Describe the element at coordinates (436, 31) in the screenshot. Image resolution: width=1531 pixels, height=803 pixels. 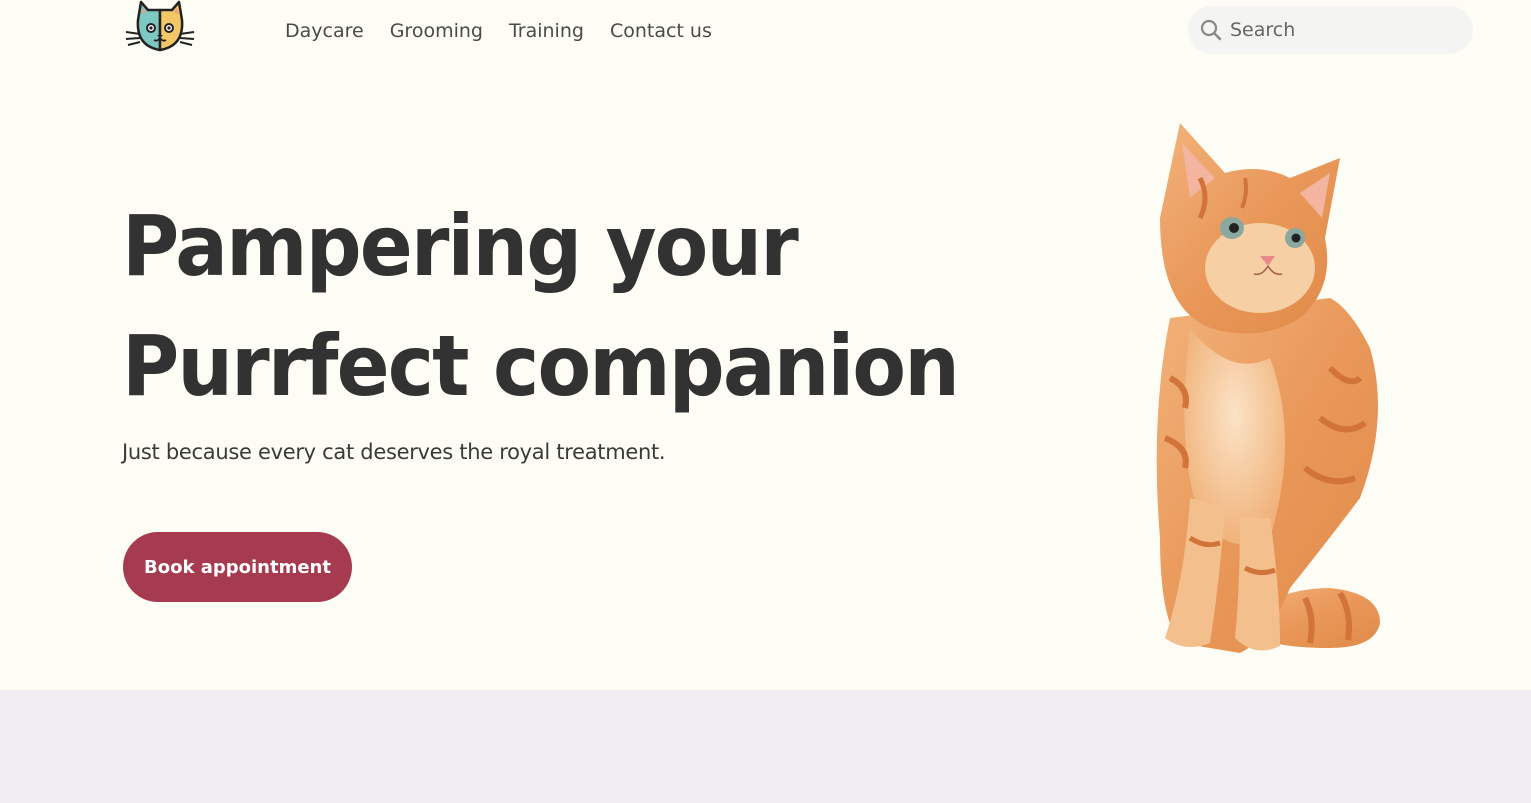
I see `nav-item-grooming: Grooming` at that location.